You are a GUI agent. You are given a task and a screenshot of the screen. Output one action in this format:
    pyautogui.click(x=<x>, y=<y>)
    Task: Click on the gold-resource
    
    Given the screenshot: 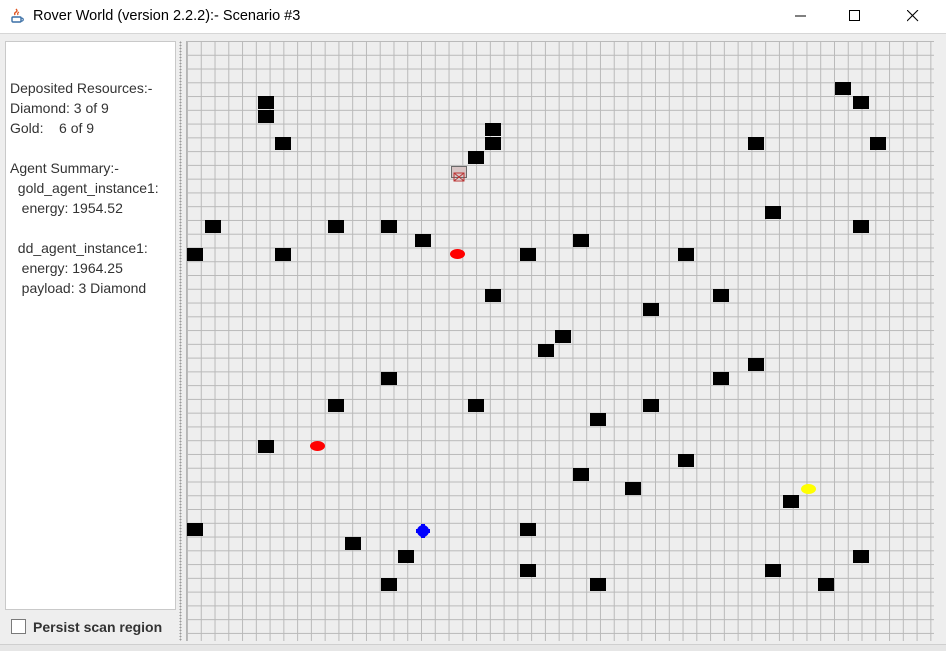 What is the action you would take?
    pyautogui.click(x=808, y=489)
    